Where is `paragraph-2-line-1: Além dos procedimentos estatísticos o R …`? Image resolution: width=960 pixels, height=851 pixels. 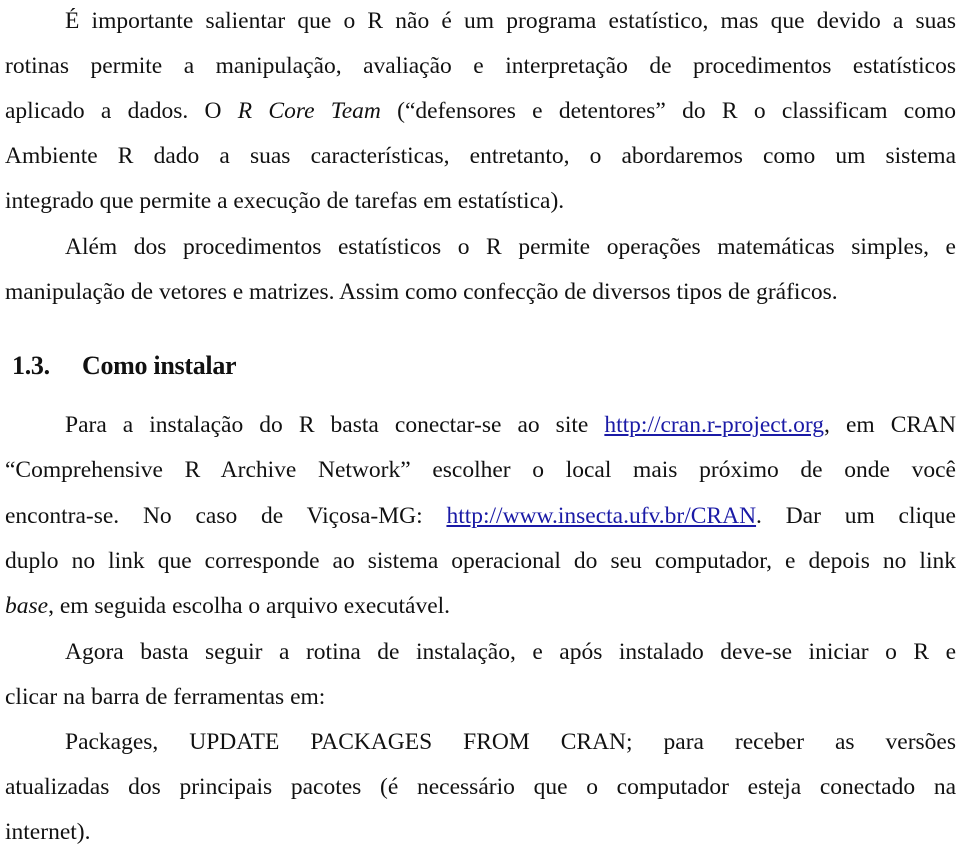
paragraph-2-line-1: Além dos procedimentos estatísticos o R … is located at coordinates (510, 247).